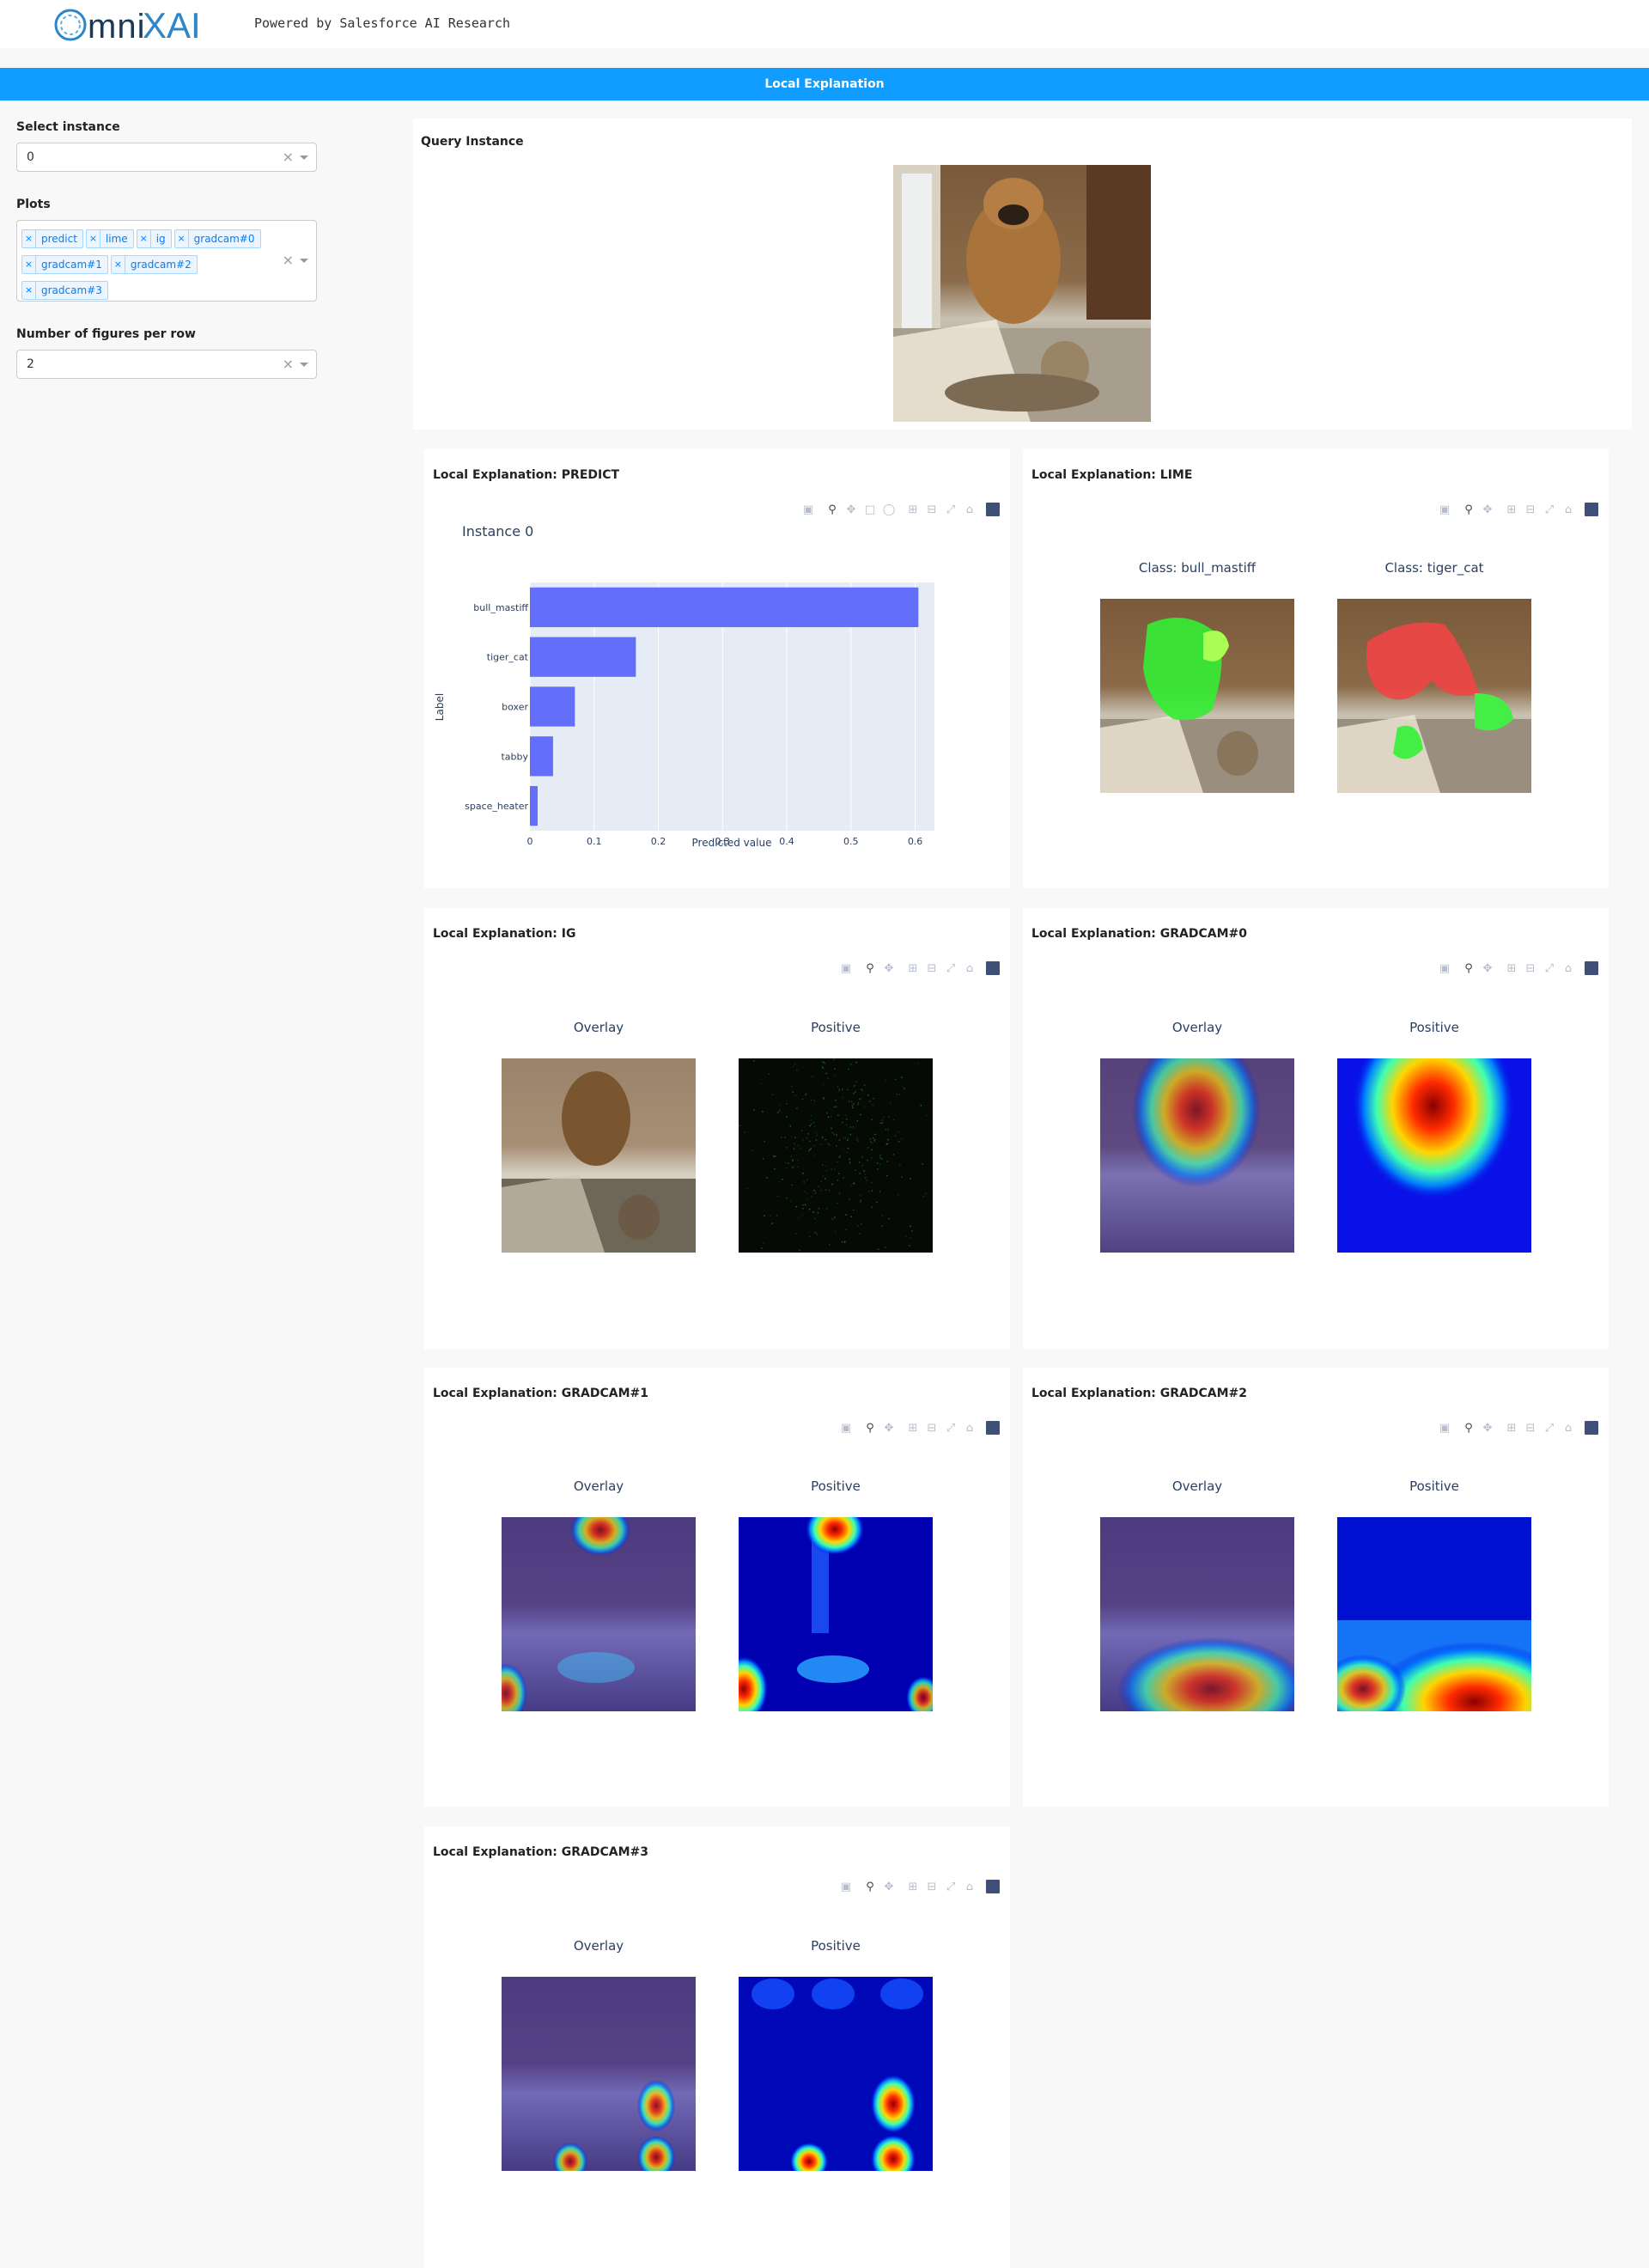  I want to click on plot-chip: × gradcam#3, so click(64, 290).